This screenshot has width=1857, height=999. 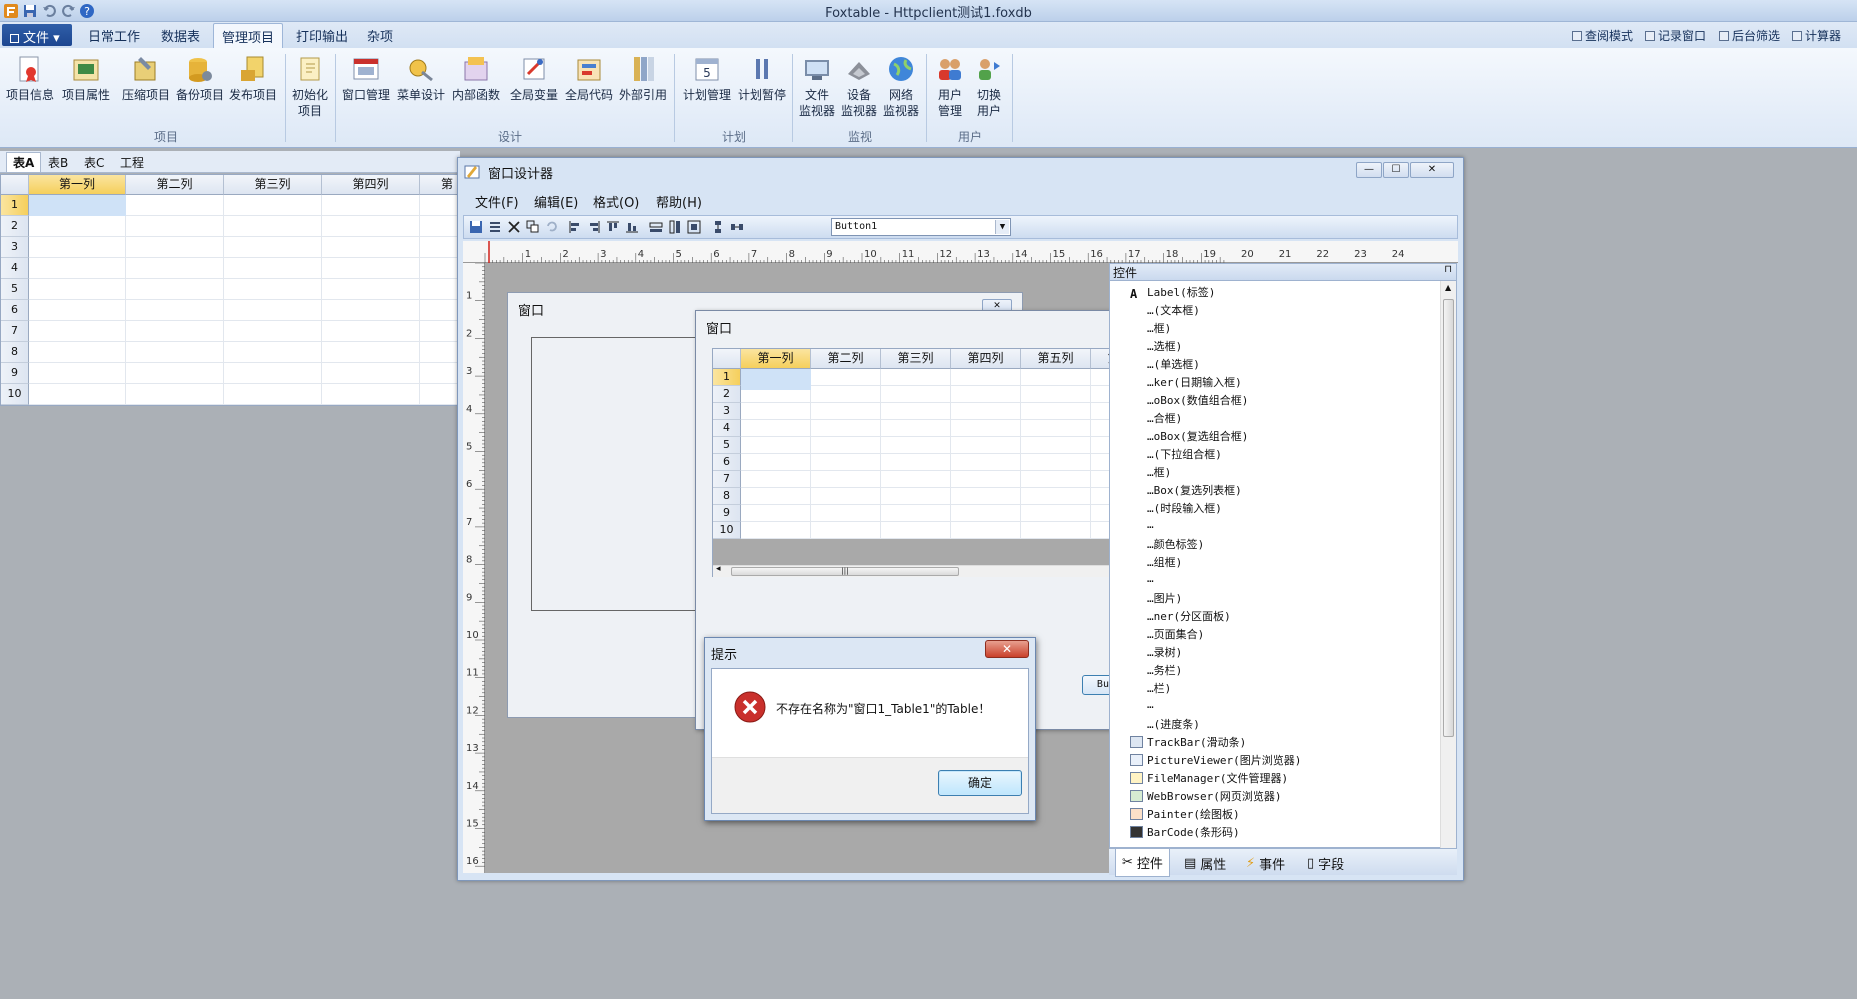 I want to click on global-variables-button: 全局变量, so click(x=534, y=78).